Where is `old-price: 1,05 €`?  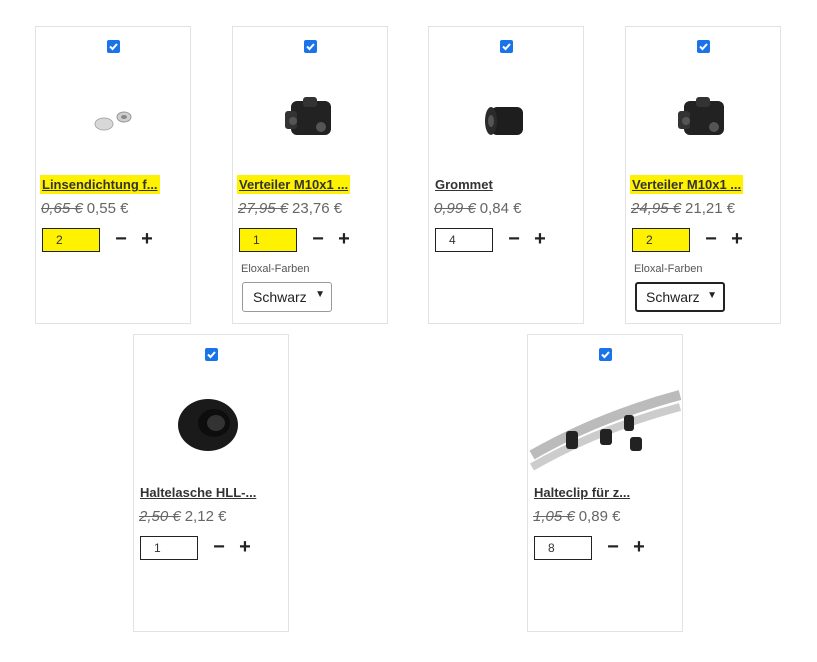
old-price: 1,05 € is located at coordinates (554, 516).